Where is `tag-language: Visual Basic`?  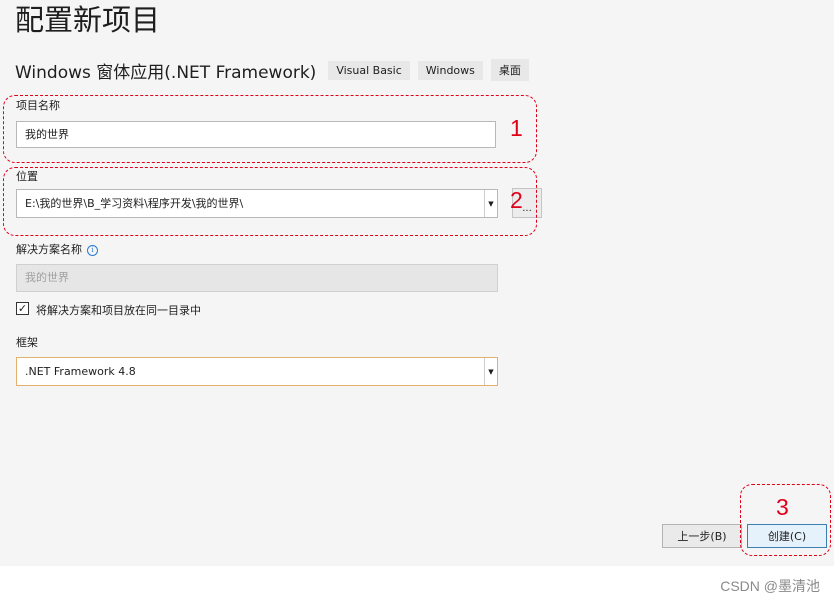
tag-language: Visual Basic is located at coordinates (369, 70).